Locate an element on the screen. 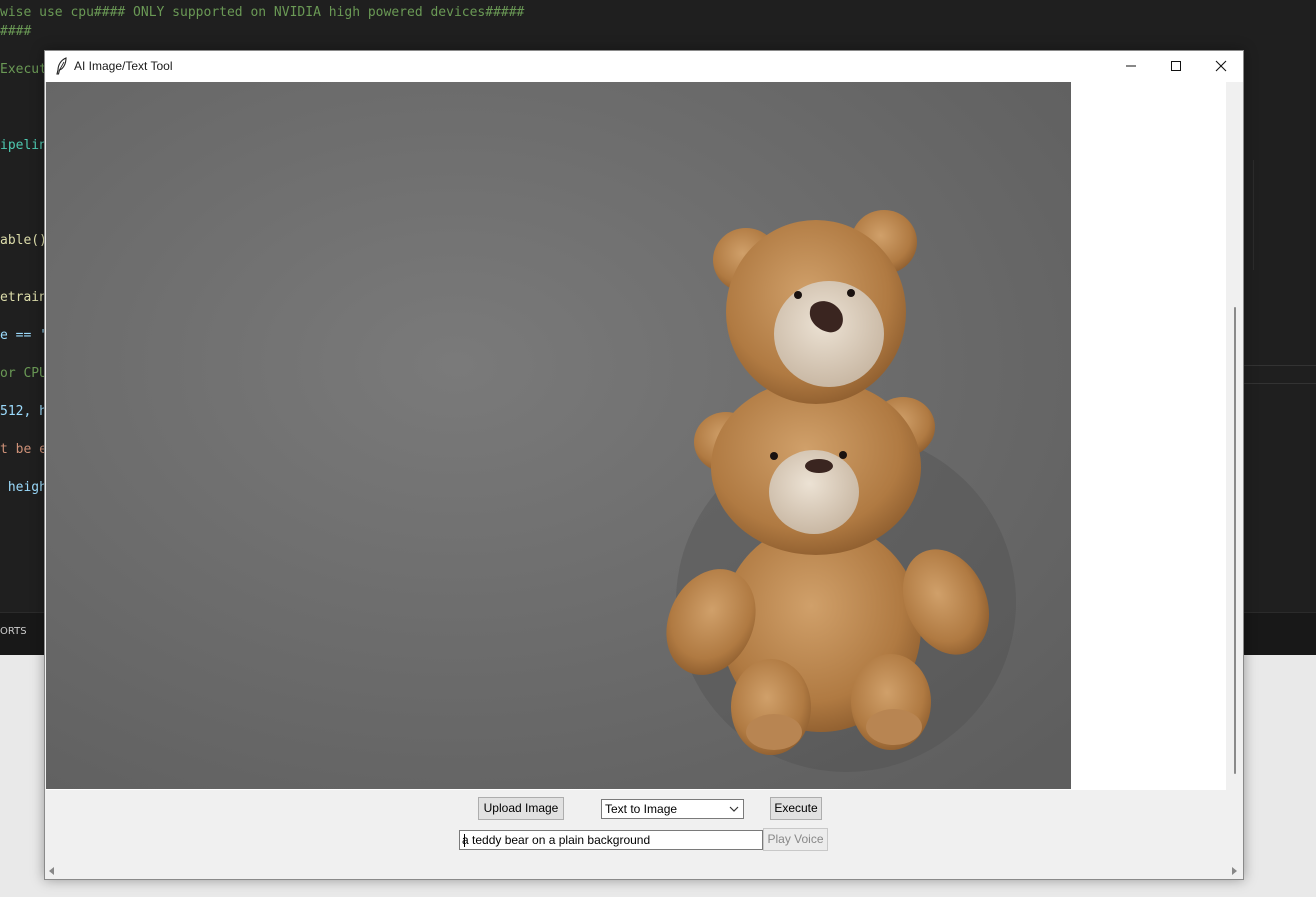  minimize-icon is located at coordinates (1131, 66).